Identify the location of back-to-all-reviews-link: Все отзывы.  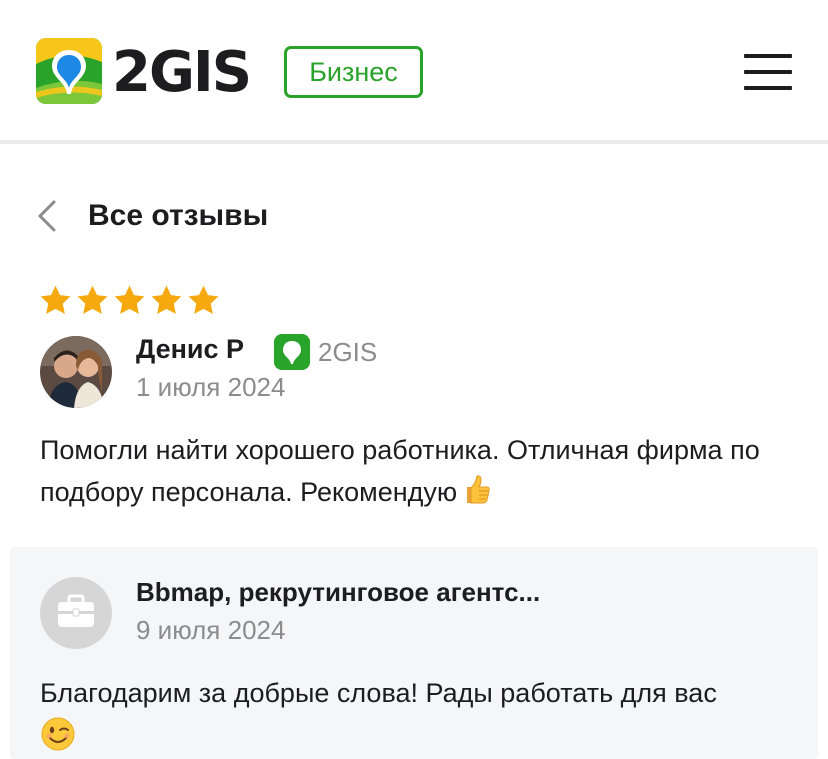
(152, 216).